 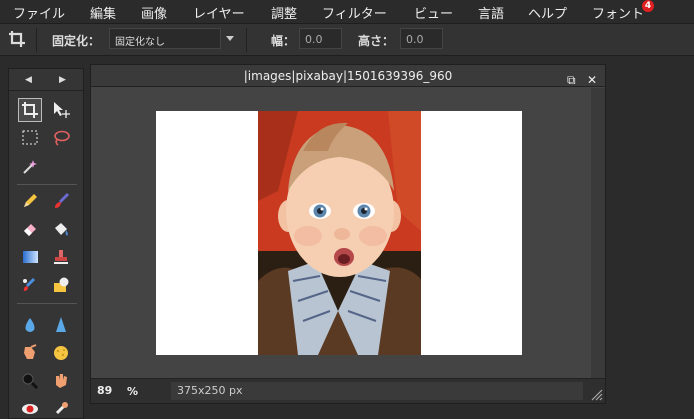 I want to click on toolbox: ◀ ▶, so click(x=46, y=243).